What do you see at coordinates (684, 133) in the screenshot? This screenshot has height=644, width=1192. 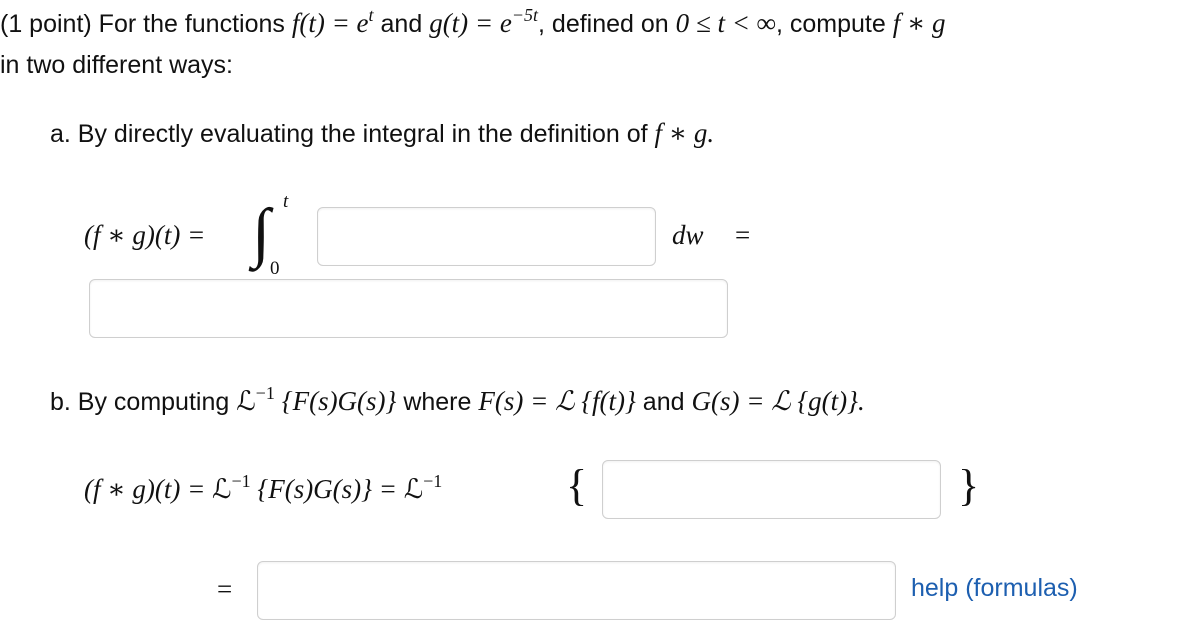 I see `part-a-convolution: f ∗ g.` at bounding box center [684, 133].